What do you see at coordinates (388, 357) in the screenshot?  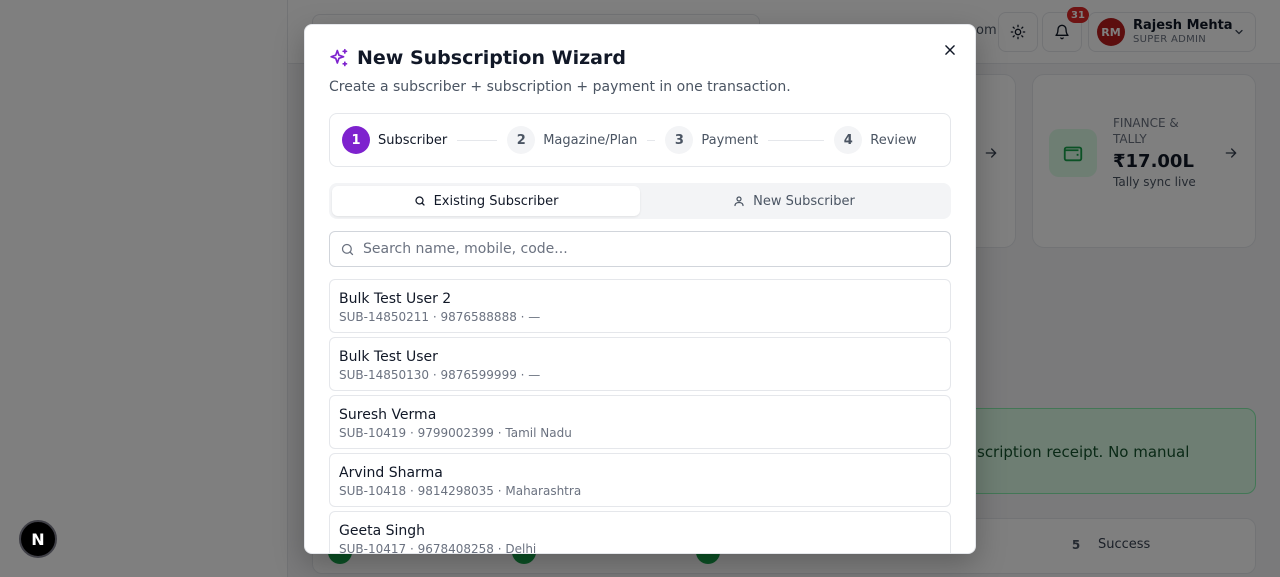 I see `subscriber-name: Bulk Test User` at bounding box center [388, 357].